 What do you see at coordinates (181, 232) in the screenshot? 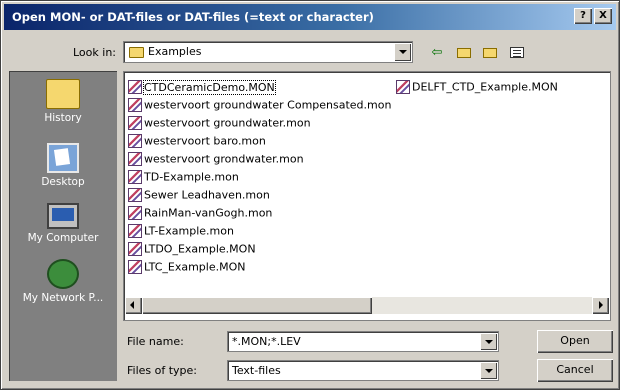
I see `file-item: LT-Example.mon` at bounding box center [181, 232].